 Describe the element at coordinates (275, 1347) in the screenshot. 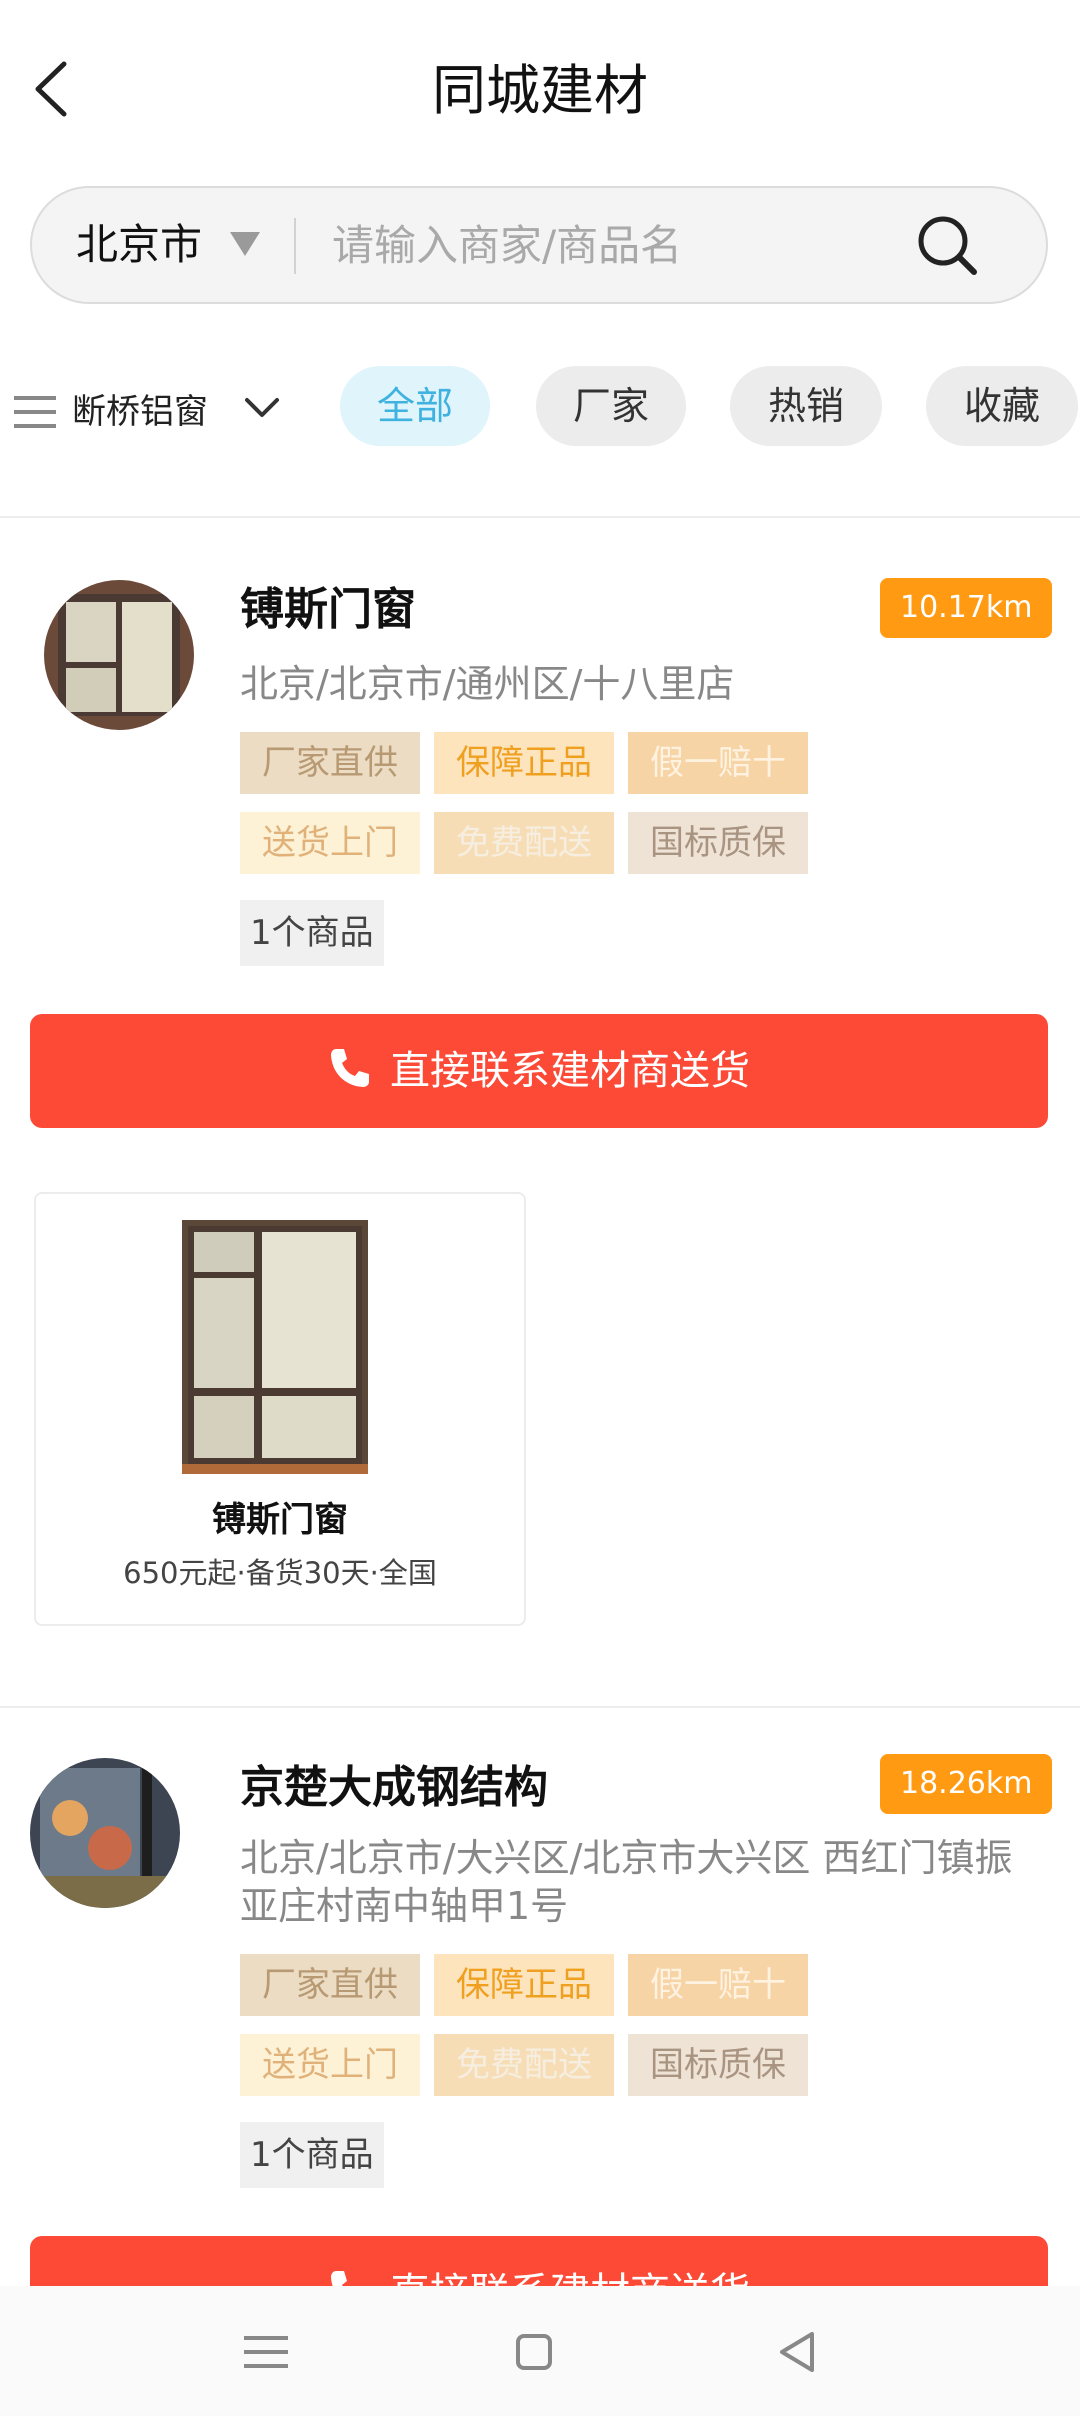

I see `product-image` at that location.